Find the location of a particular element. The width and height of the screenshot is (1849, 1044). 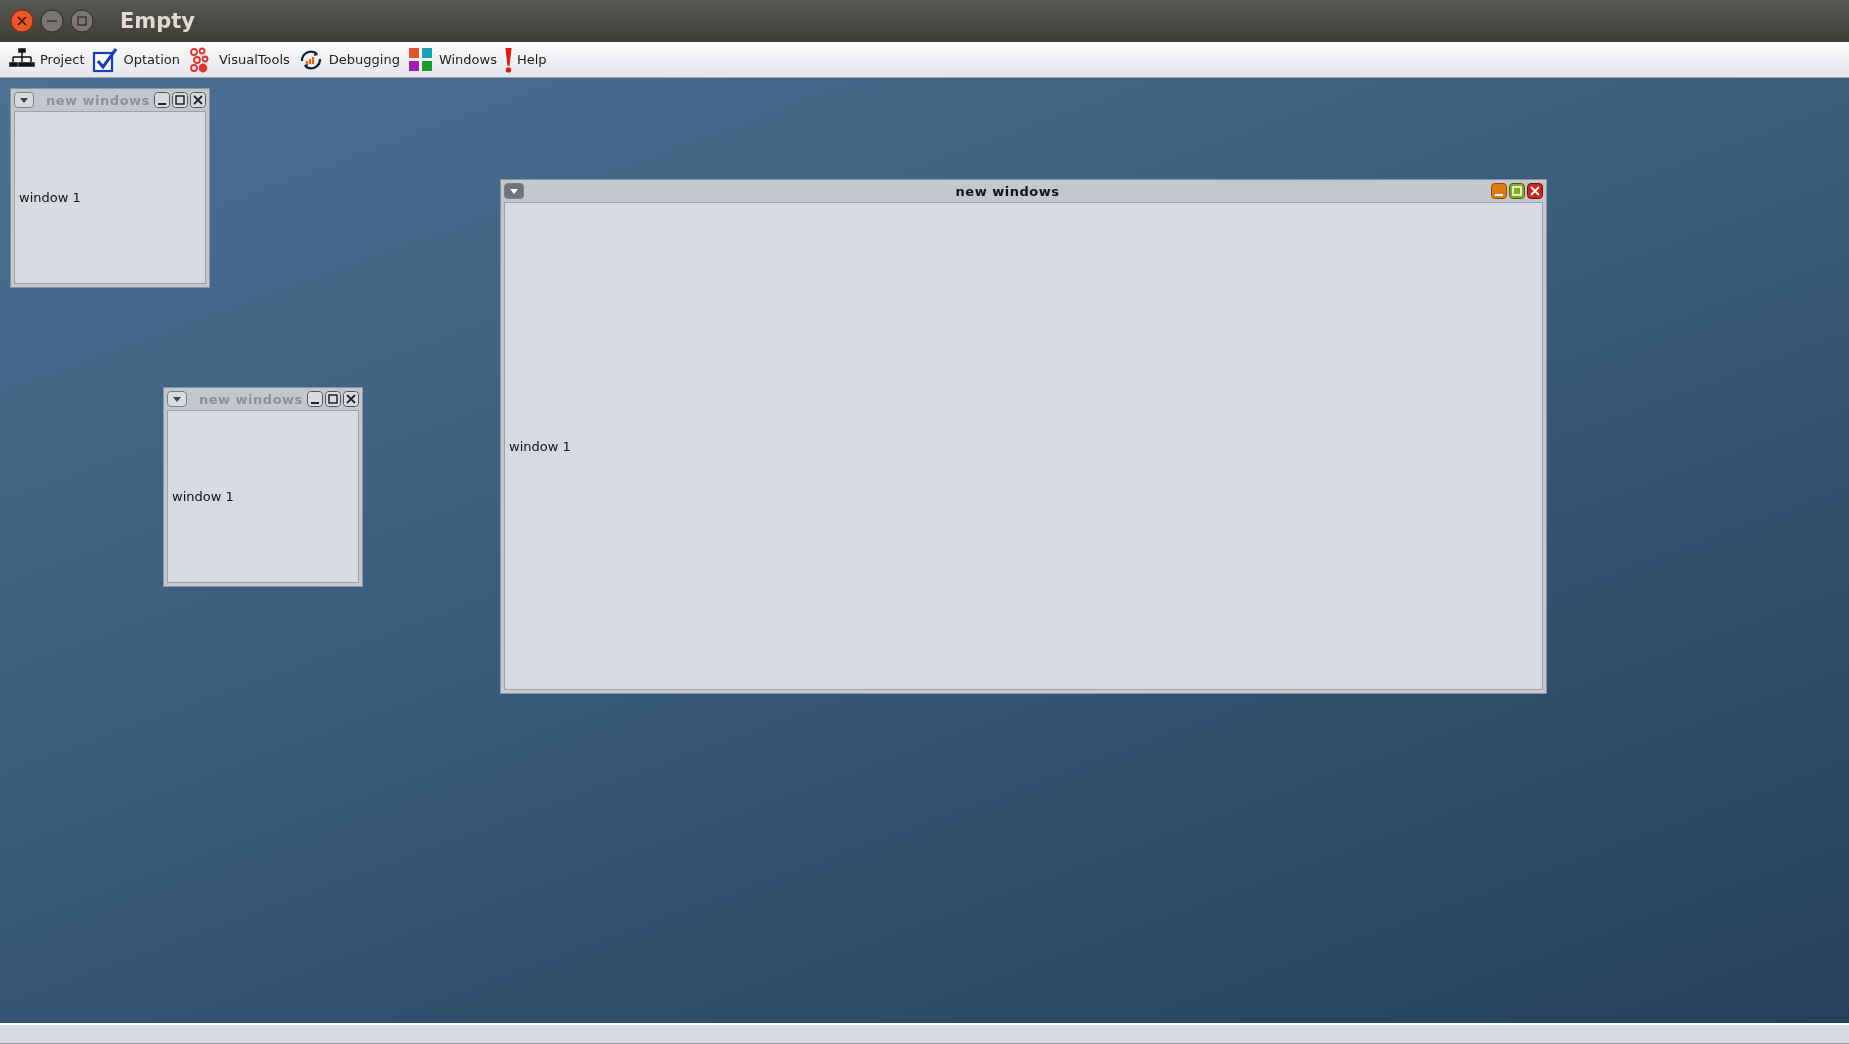

menu-item: Debugging is located at coordinates (348, 59).